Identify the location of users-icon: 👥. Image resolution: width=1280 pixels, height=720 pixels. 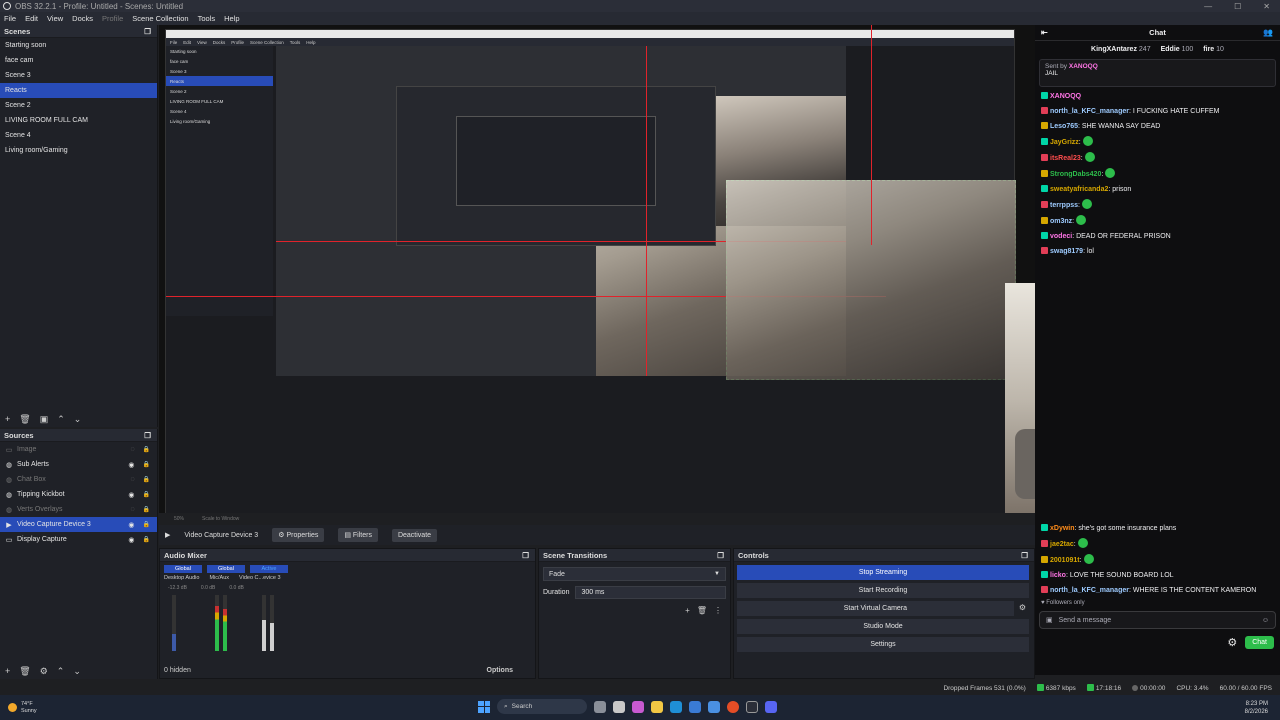
(1268, 32).